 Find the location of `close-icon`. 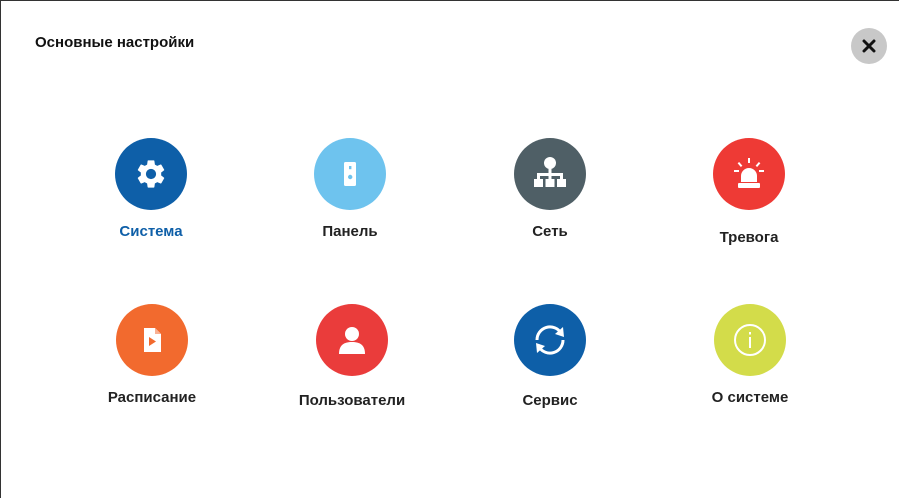

close-icon is located at coordinates (869, 46).